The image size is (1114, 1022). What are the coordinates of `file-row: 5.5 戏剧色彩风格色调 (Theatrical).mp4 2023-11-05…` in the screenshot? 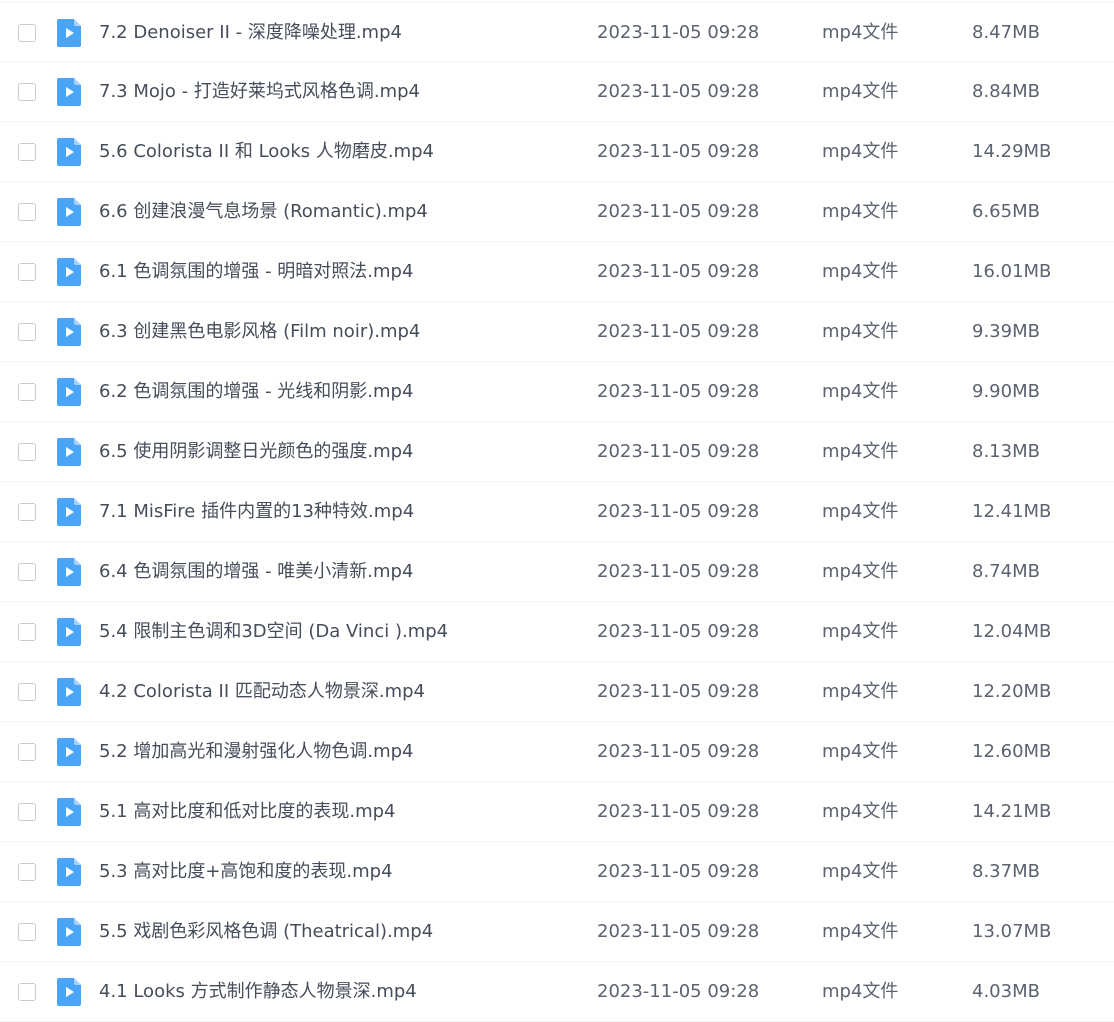 It's located at (557, 932).